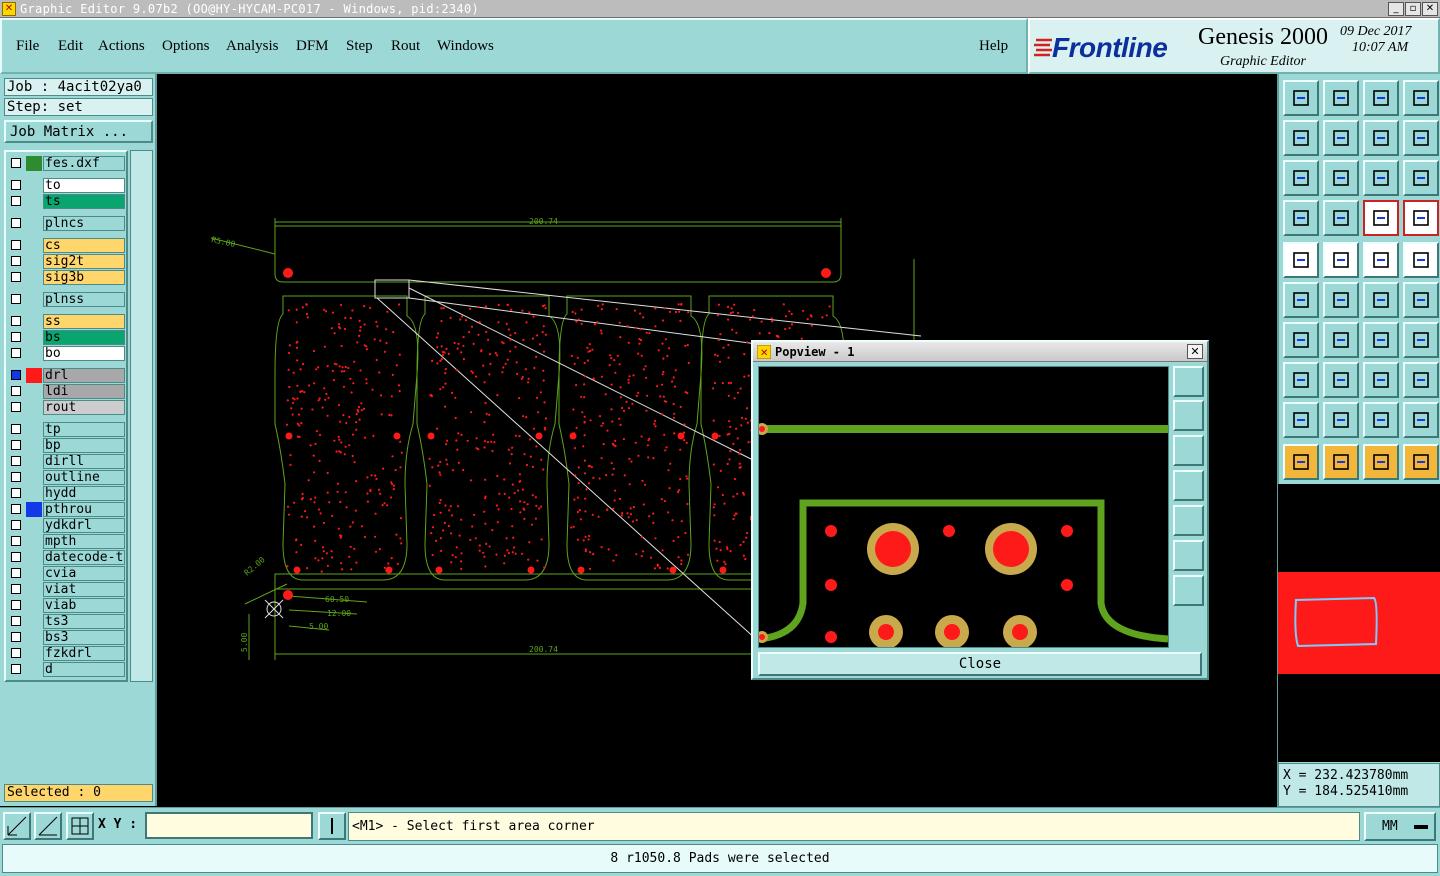 Image resolution: width=1440 pixels, height=876 pixels. I want to click on zoom-center-icon, so click(1341, 178).